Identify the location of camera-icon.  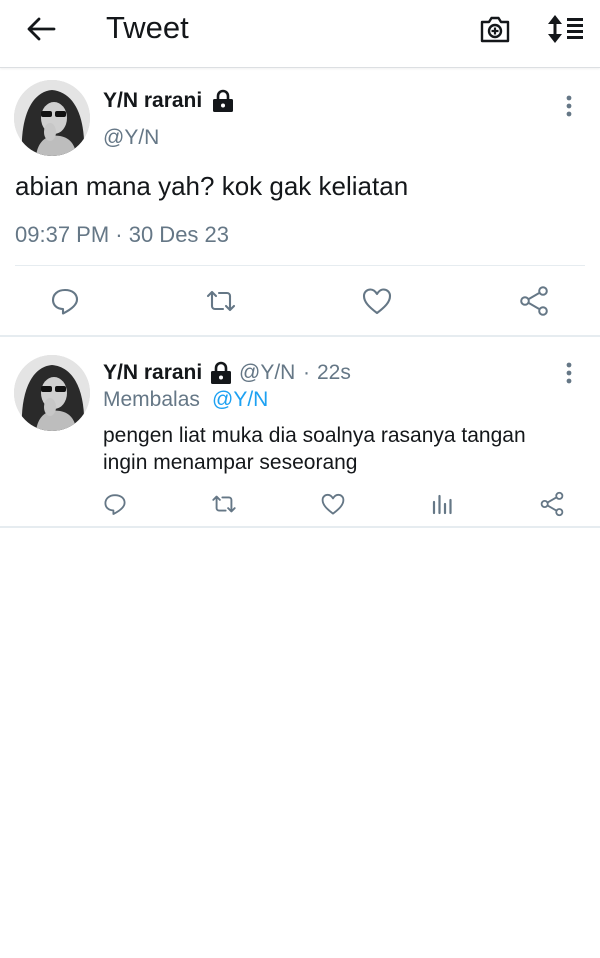
(495, 29).